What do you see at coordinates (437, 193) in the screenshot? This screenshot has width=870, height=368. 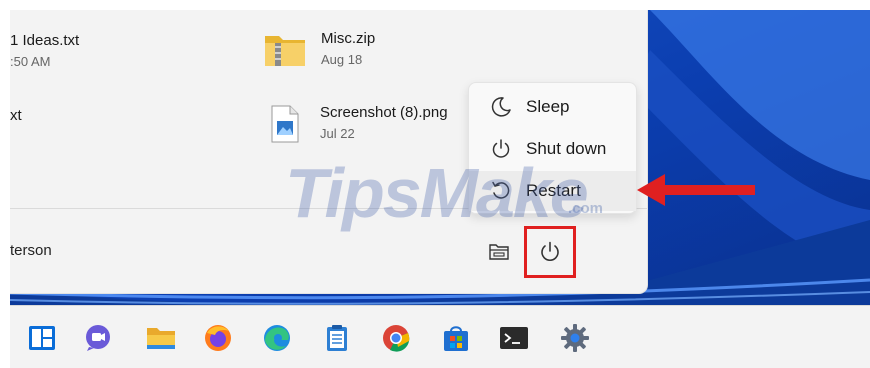 I see `watermark-text: TipsMake` at bounding box center [437, 193].